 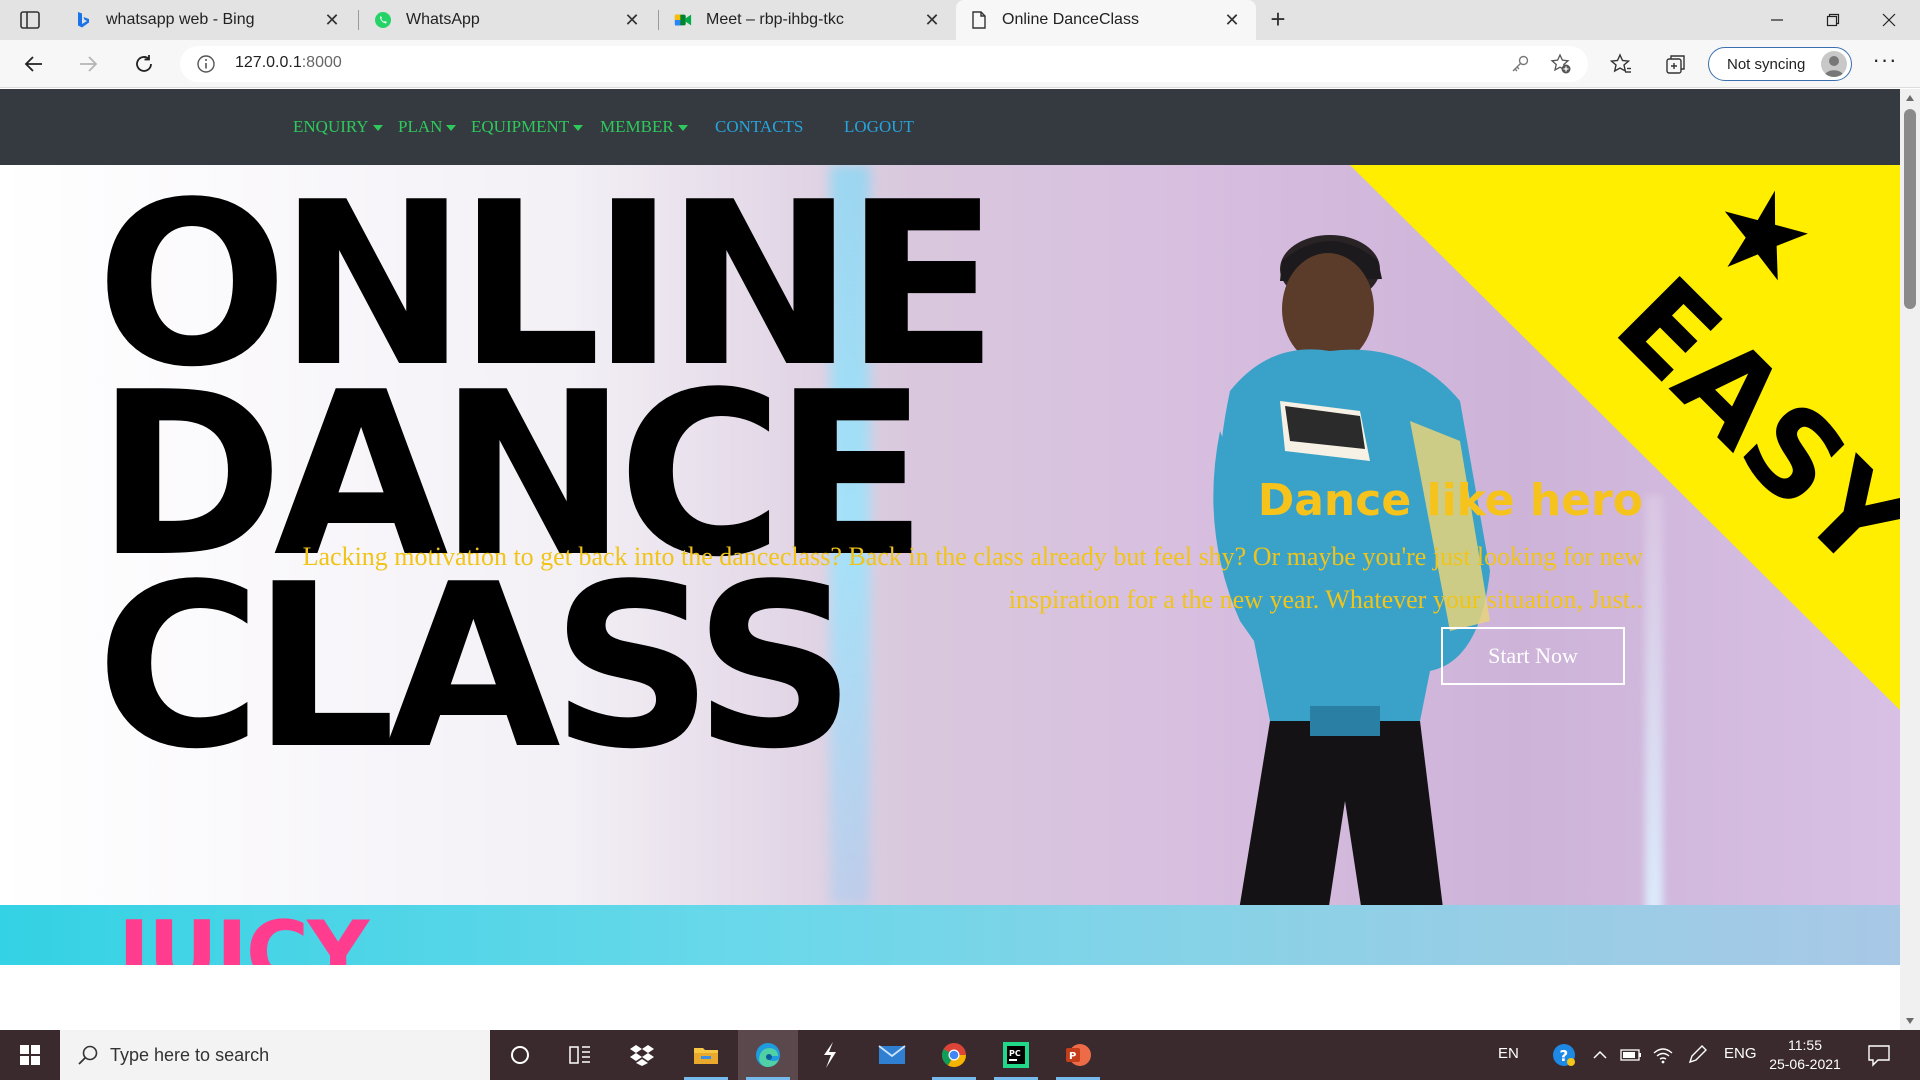 What do you see at coordinates (979, 20) in the screenshot?
I see `page-icon` at bounding box center [979, 20].